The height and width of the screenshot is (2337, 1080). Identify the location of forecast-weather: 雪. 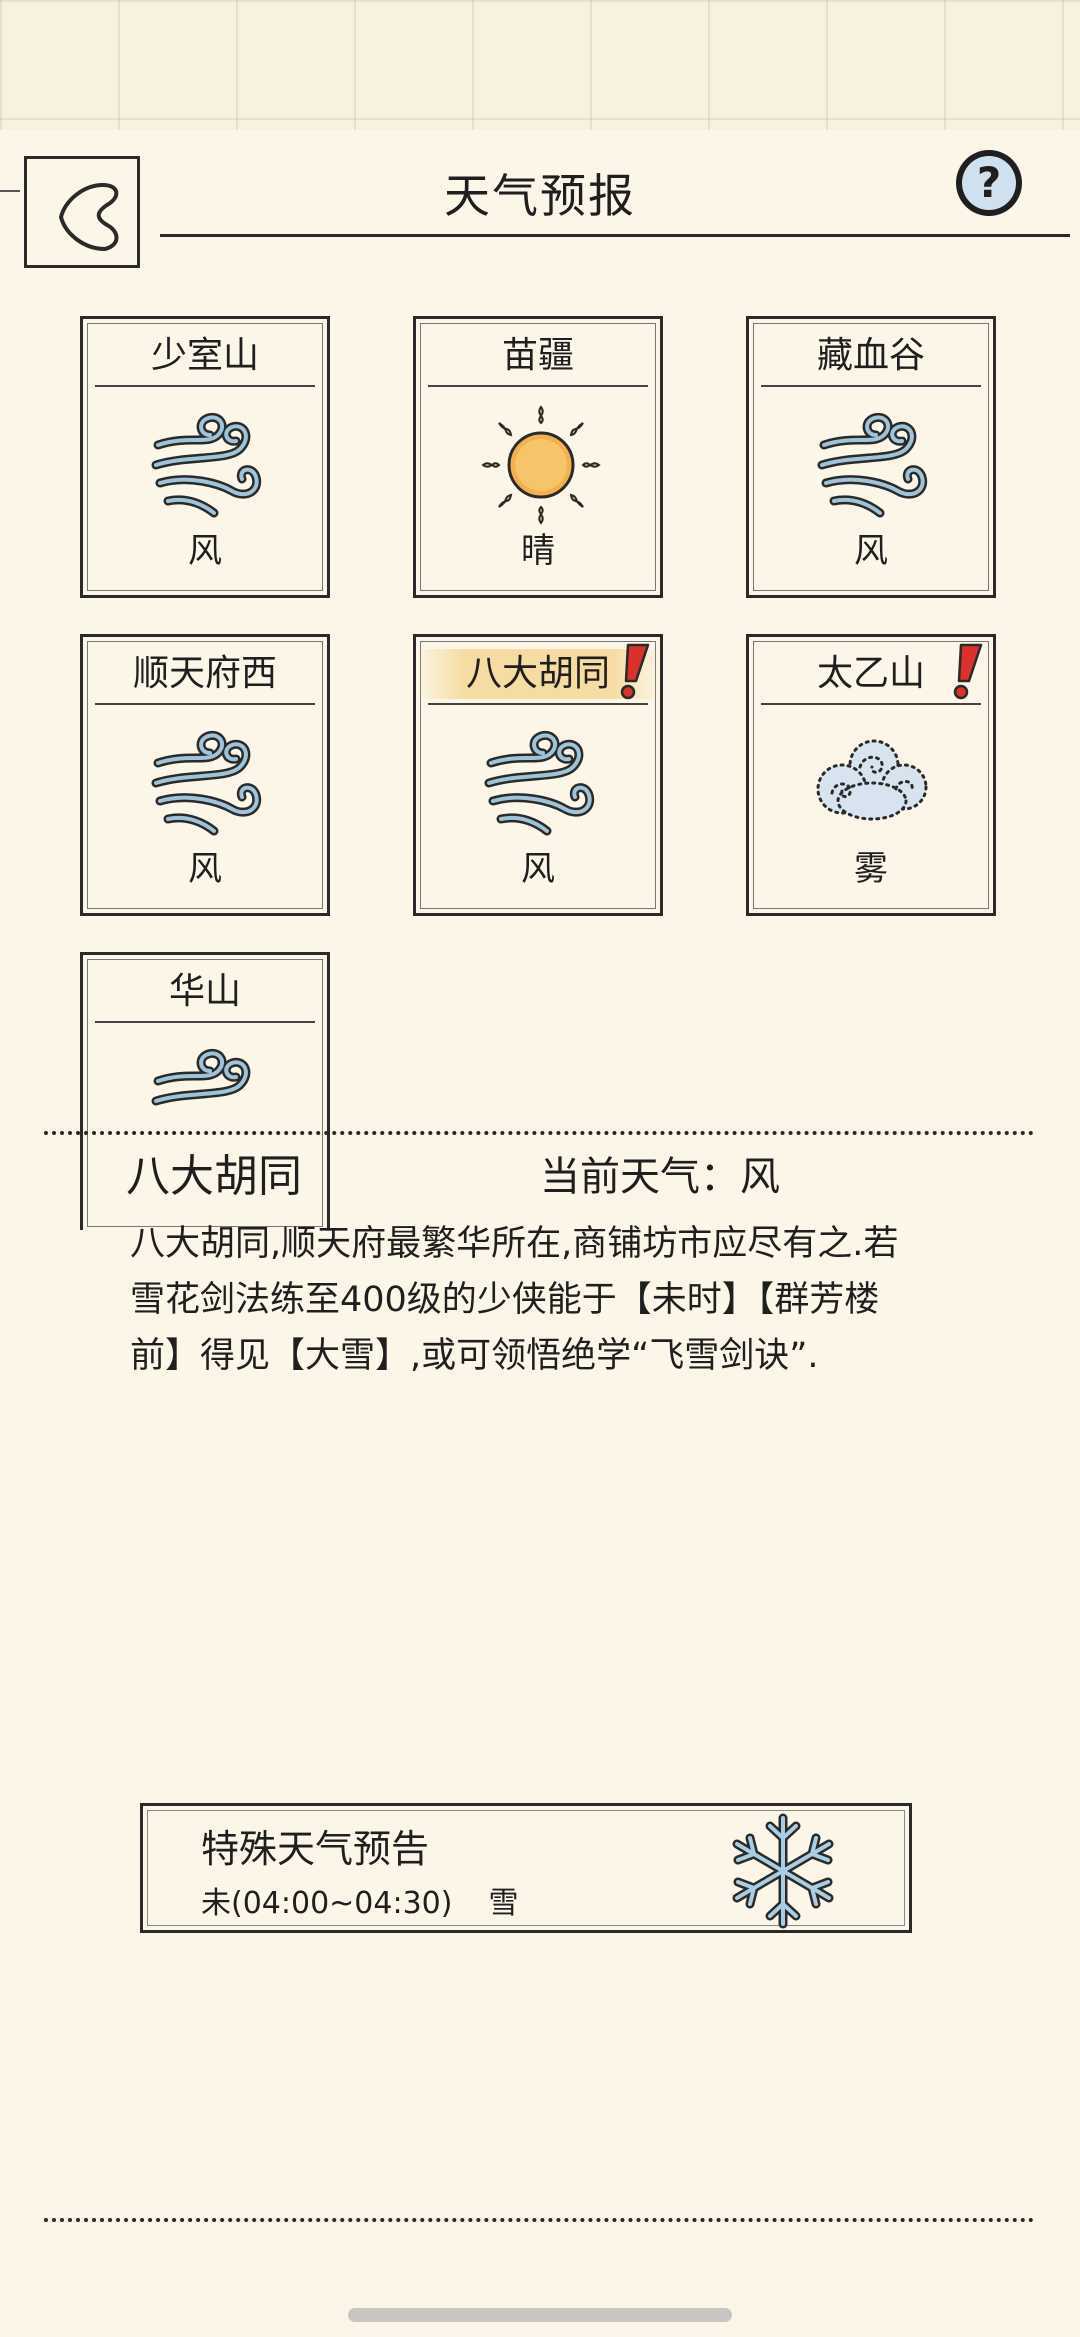
(503, 1903).